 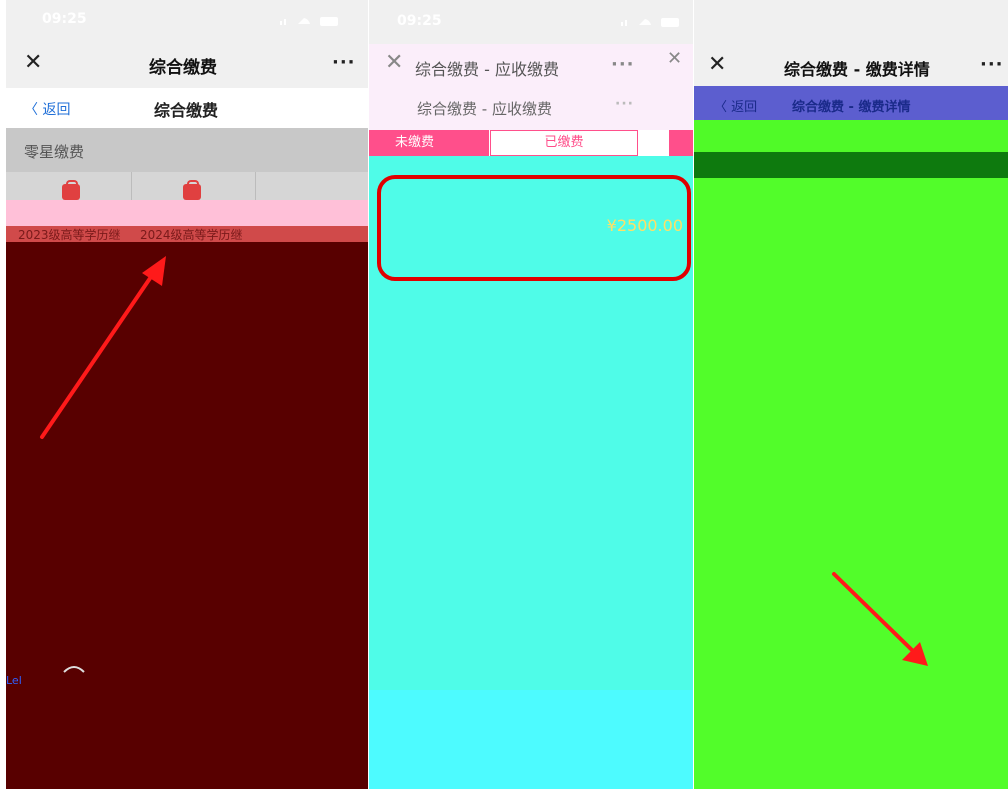 What do you see at coordinates (880, 619) in the screenshot?
I see `arrow-to-pay-button` at bounding box center [880, 619].